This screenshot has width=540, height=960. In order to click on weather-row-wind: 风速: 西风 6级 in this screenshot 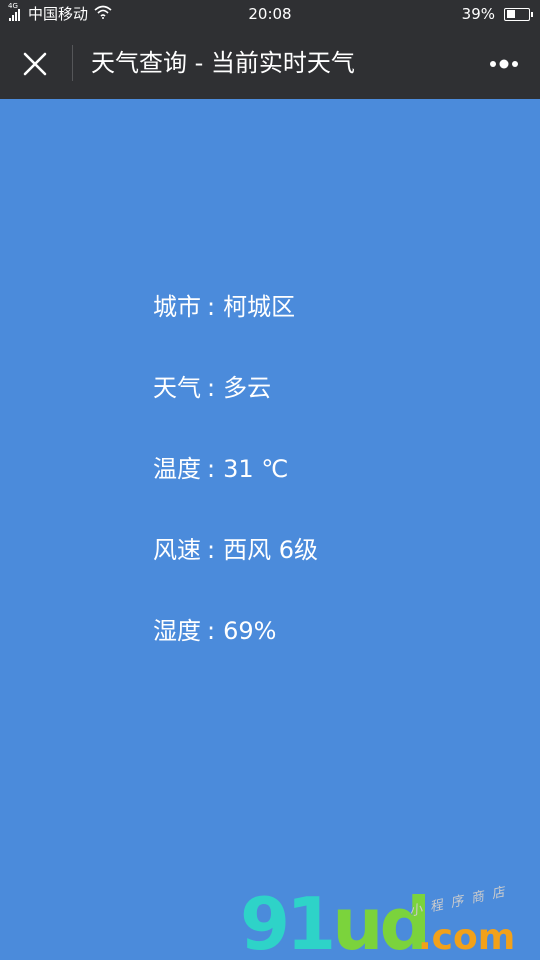, I will do `click(235, 571)`.